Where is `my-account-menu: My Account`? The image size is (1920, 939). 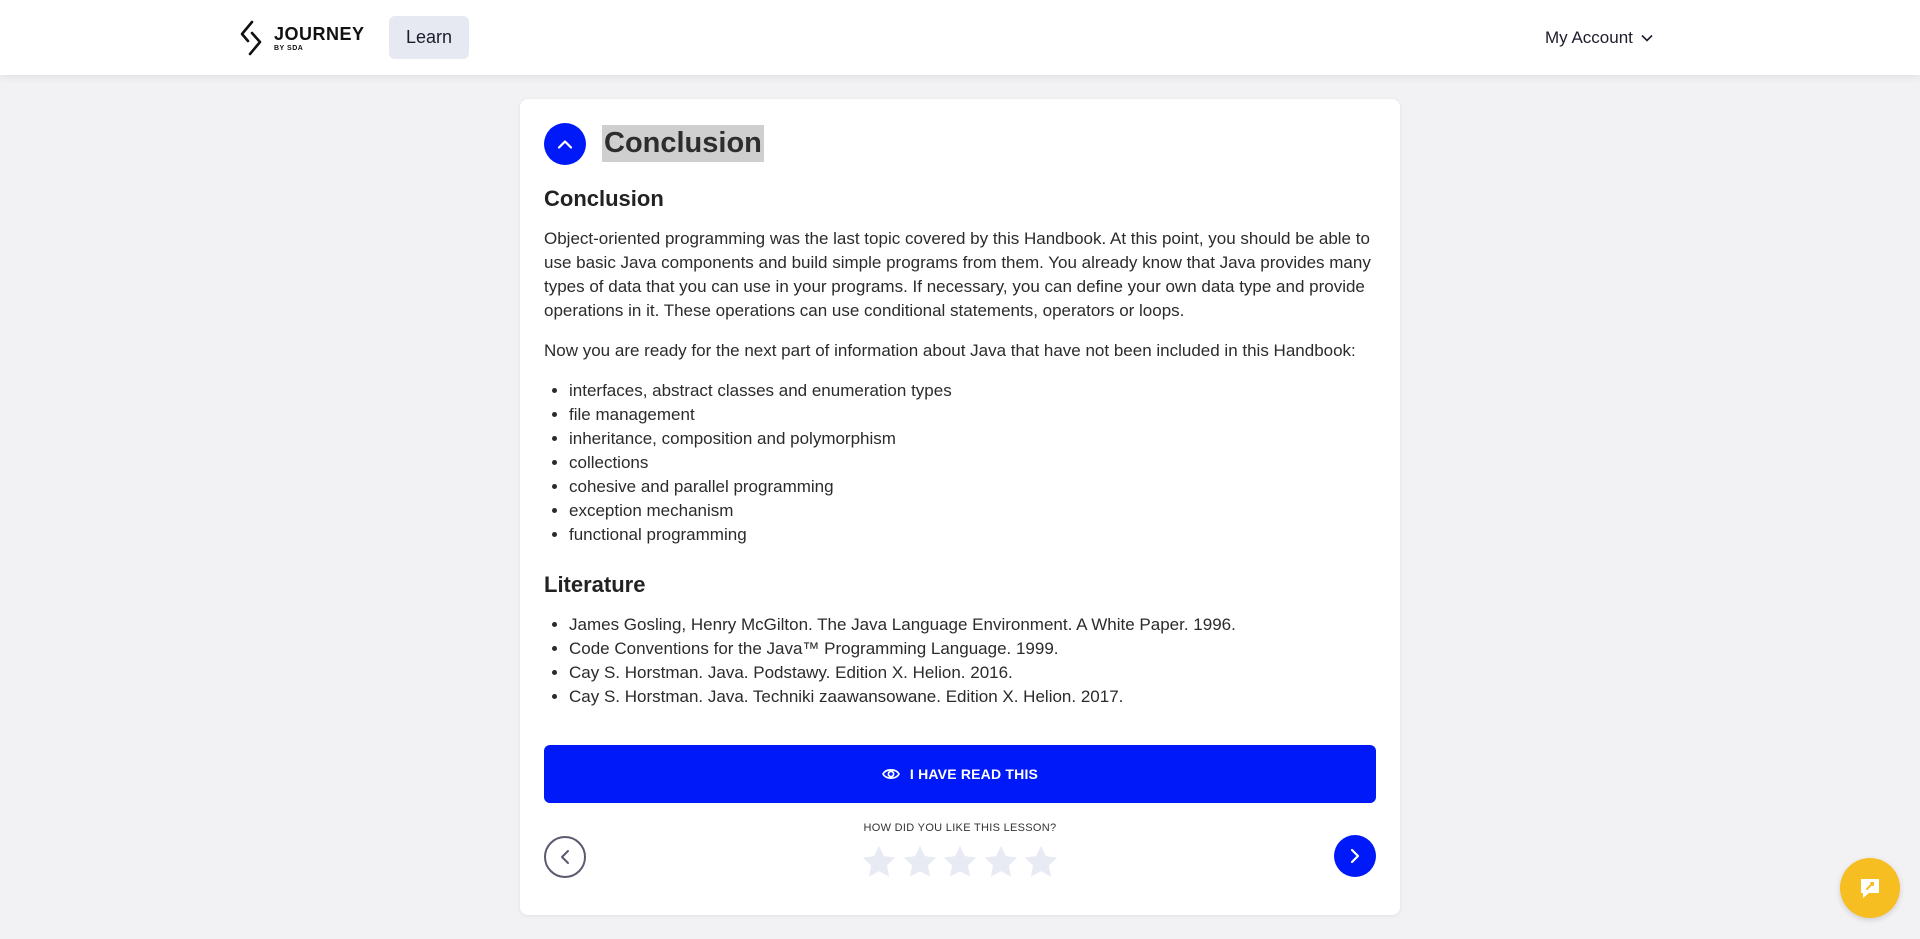
my-account-menu: My Account is located at coordinates (1599, 38).